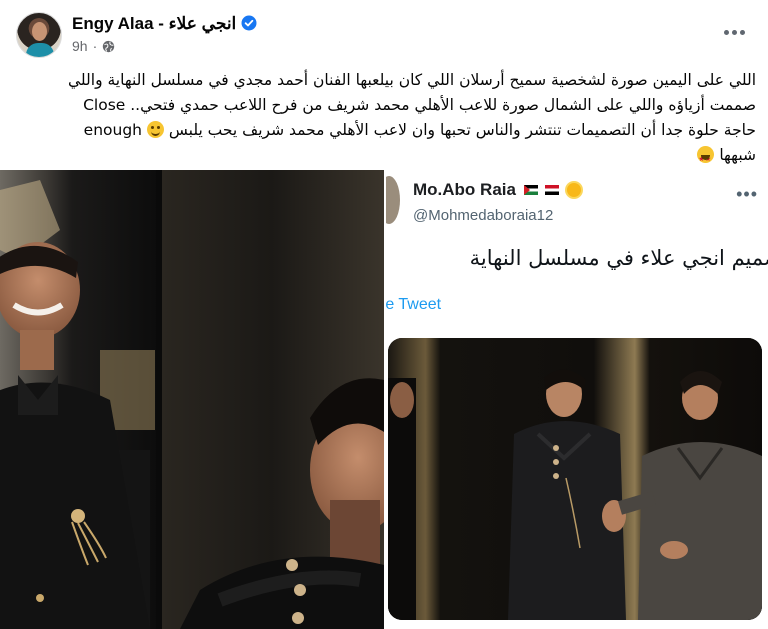 This screenshot has width=768, height=629. Describe the element at coordinates (39, 35) in the screenshot. I see `author-avatar` at that location.